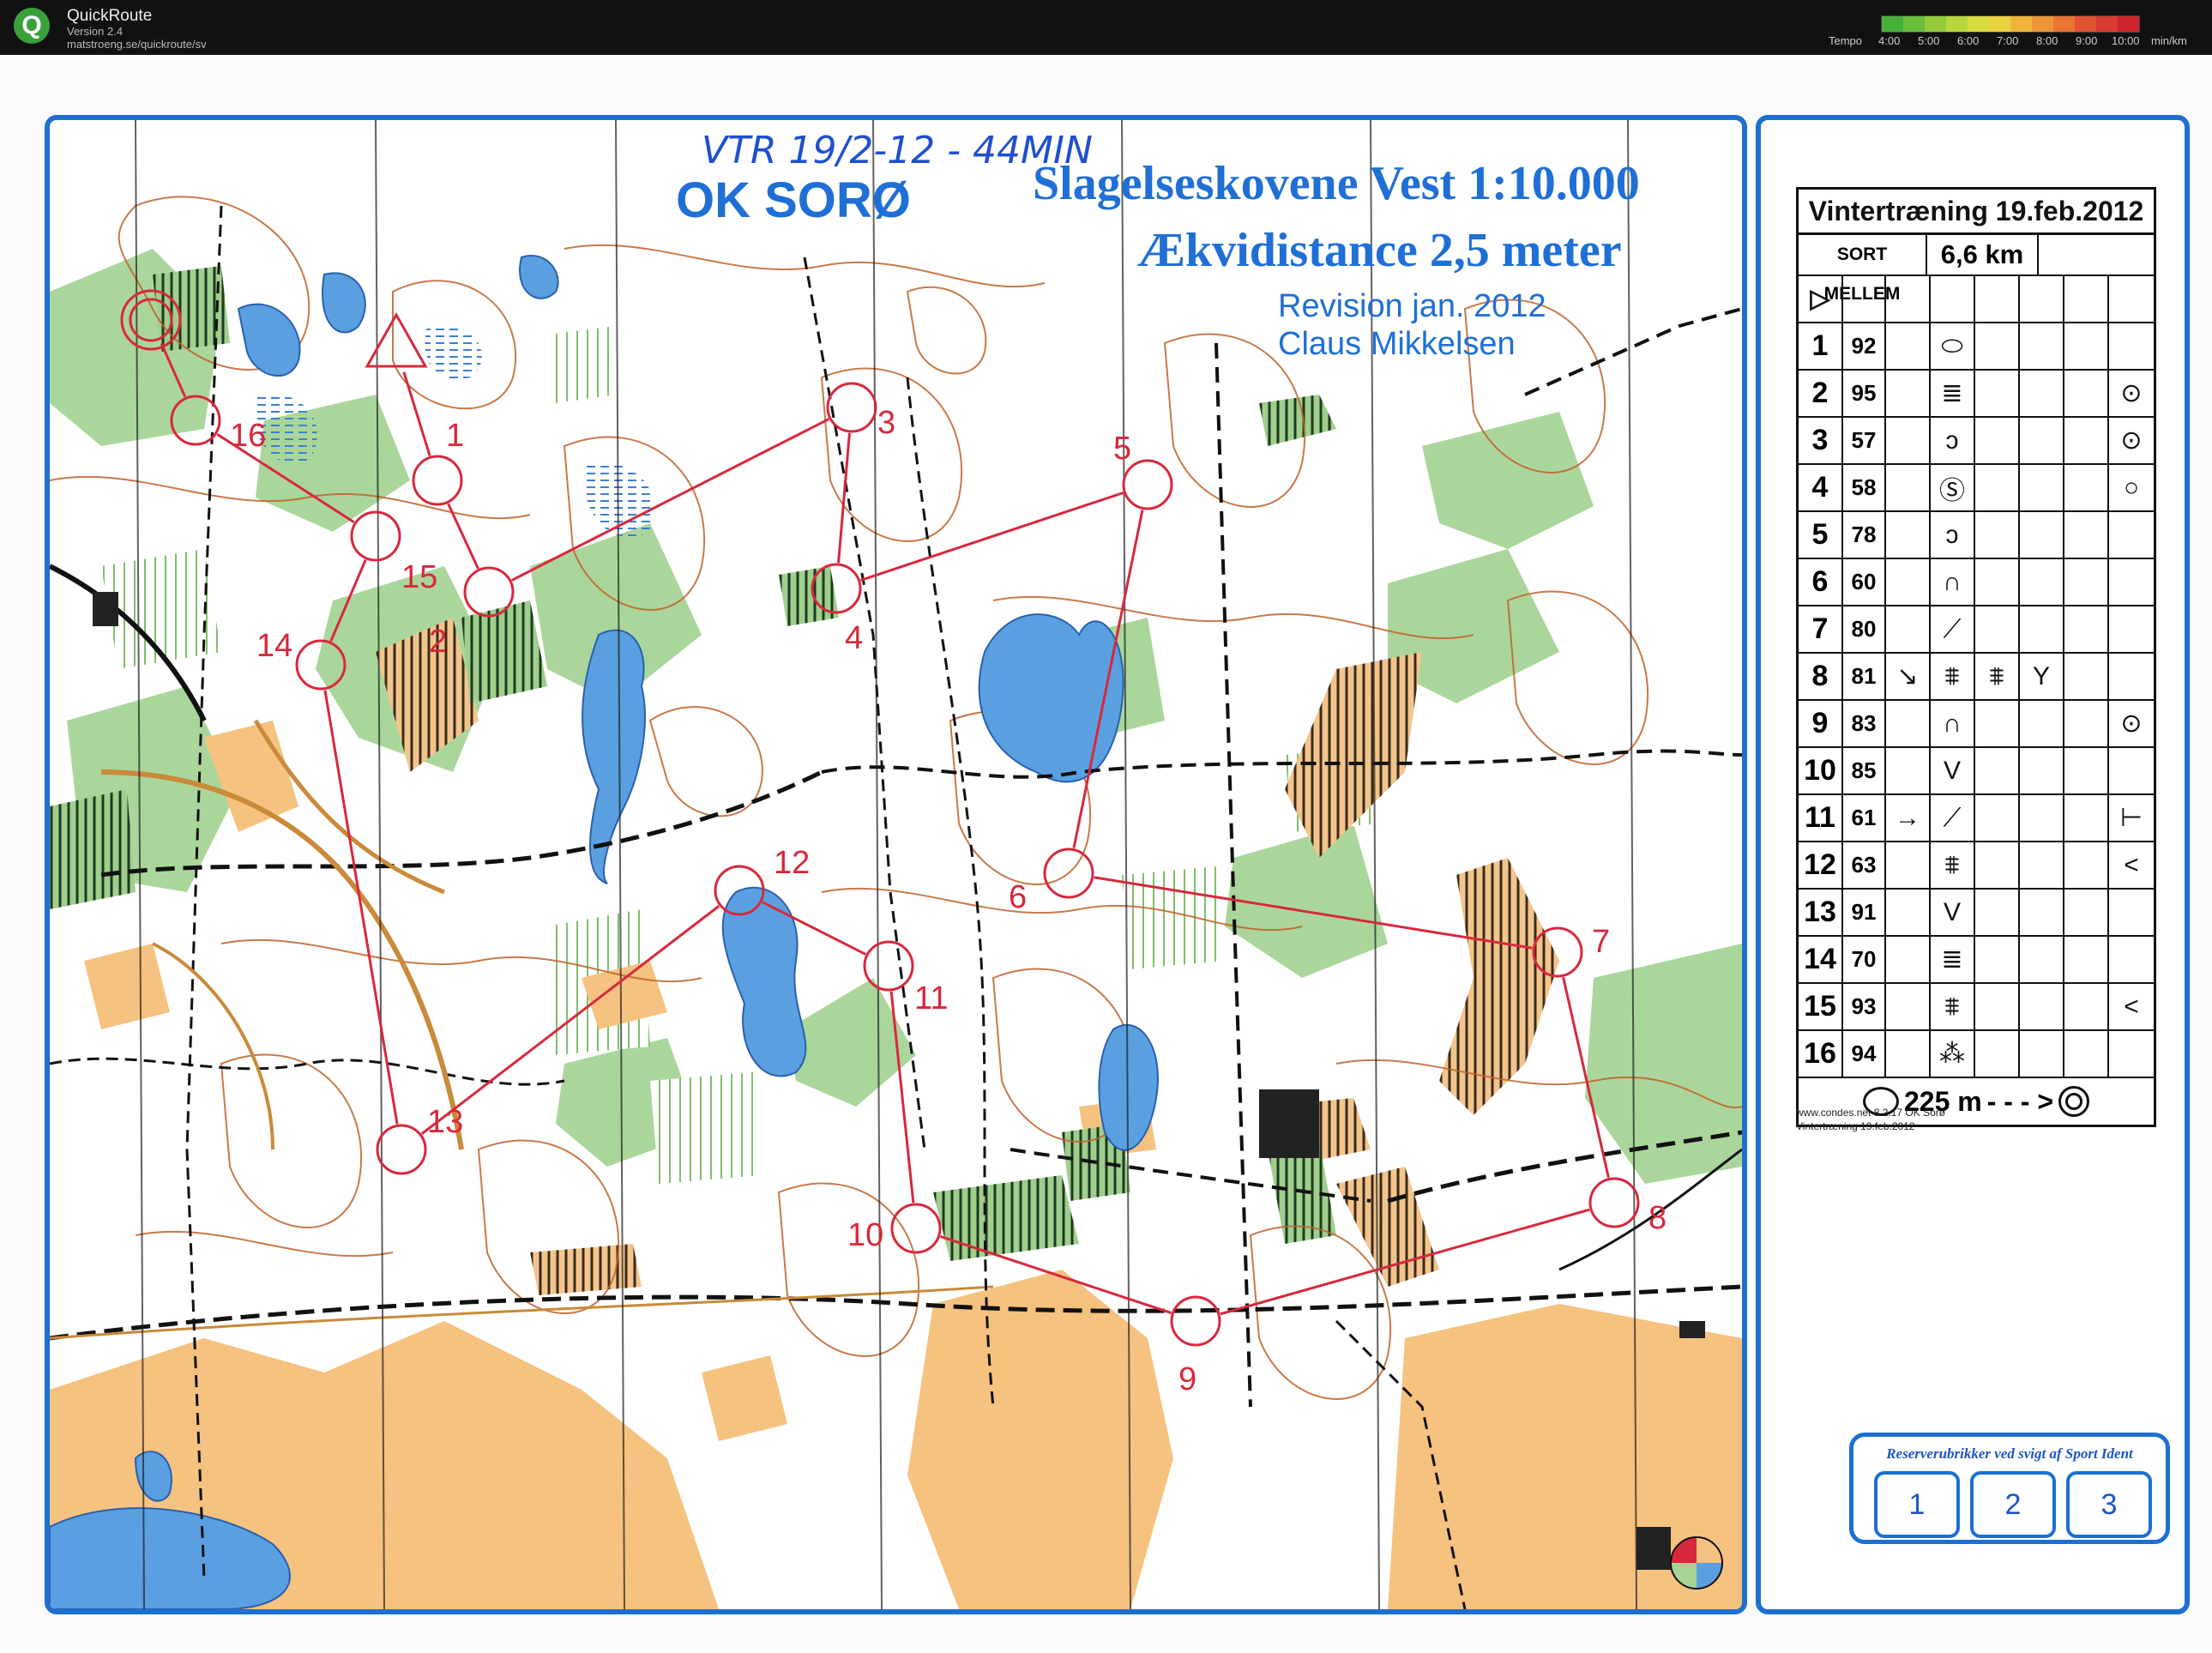 This screenshot has height=1653, width=2212. Describe the element at coordinates (1821, 1054) in the screenshot. I see `control-number: 16` at that location.